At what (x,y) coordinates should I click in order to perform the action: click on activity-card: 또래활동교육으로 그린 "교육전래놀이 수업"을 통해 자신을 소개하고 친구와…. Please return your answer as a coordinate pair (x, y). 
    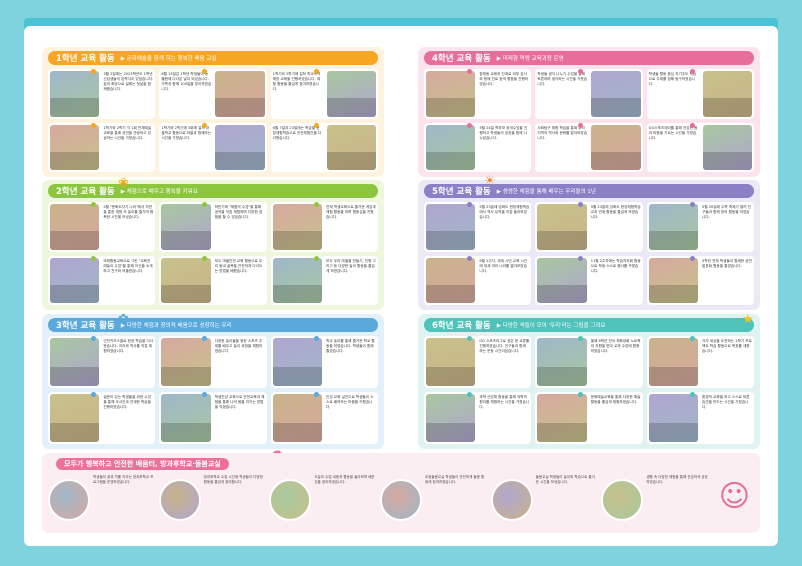
    Looking at the image, I should click on (102, 280).